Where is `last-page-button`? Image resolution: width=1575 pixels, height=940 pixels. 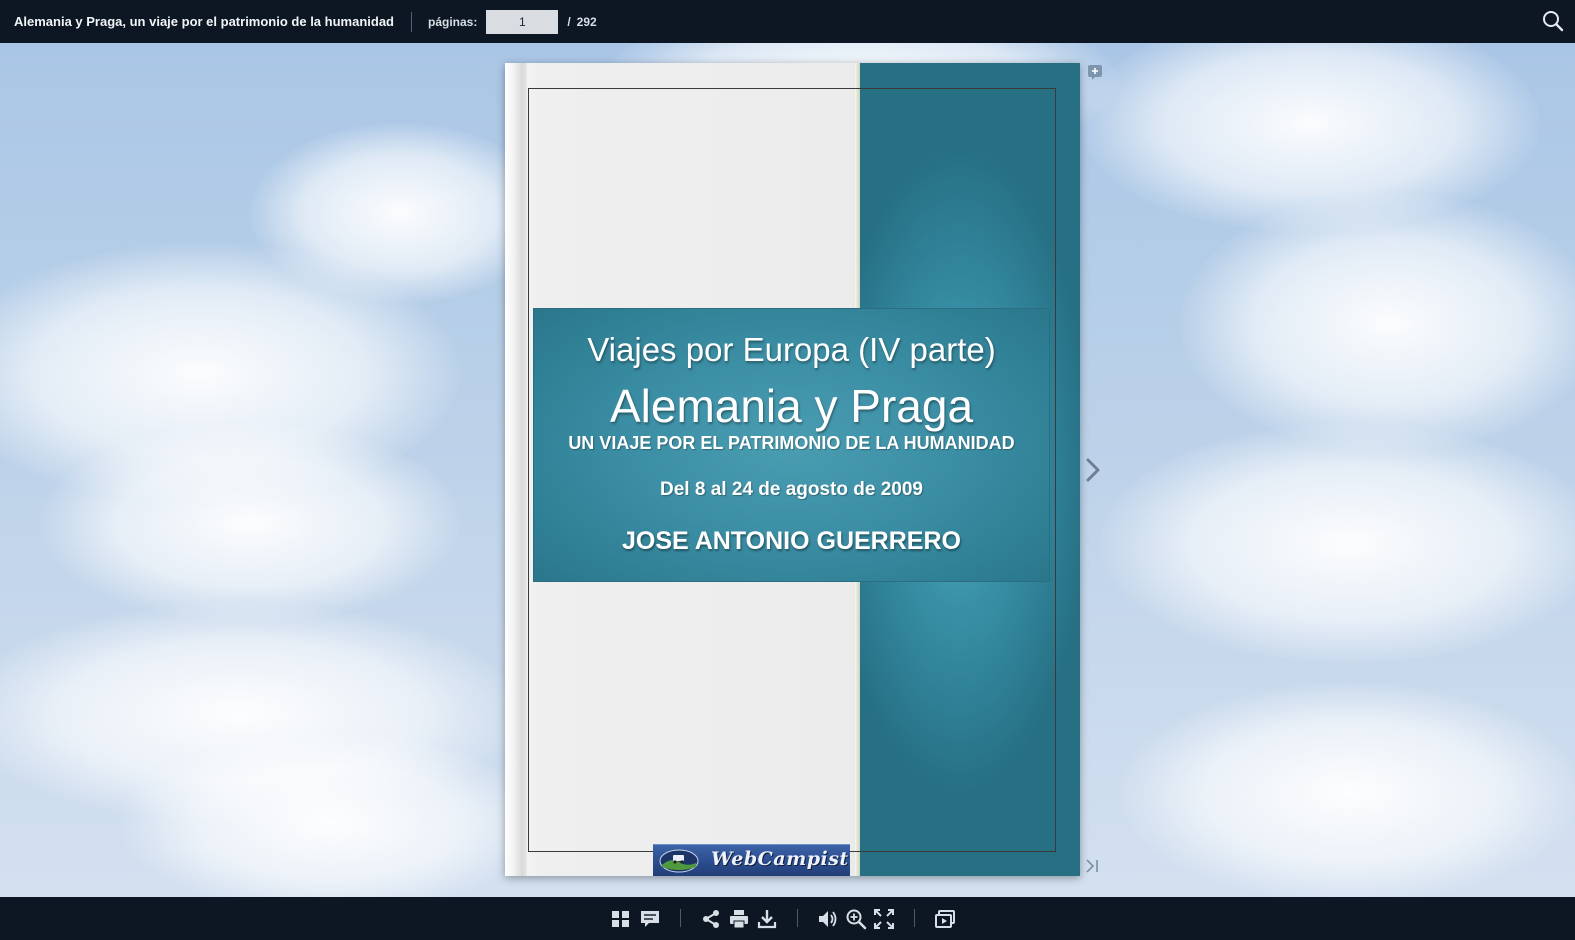
last-page-button is located at coordinates (1092, 866).